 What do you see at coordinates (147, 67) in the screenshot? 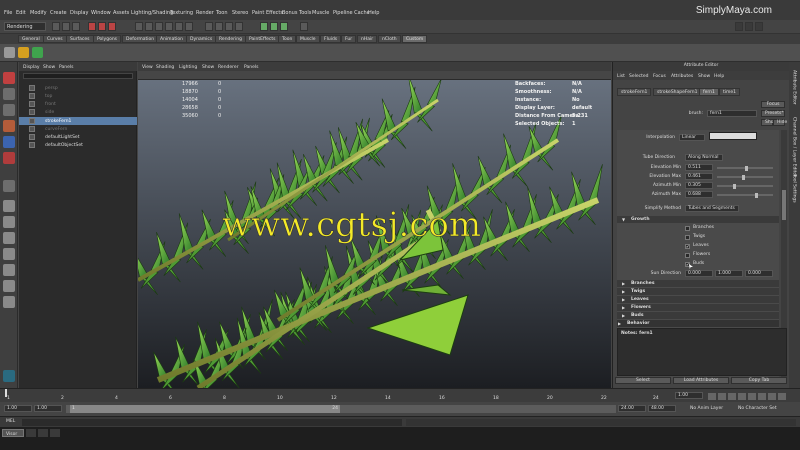
I see `viewport-menu-view: View` at bounding box center [147, 67].